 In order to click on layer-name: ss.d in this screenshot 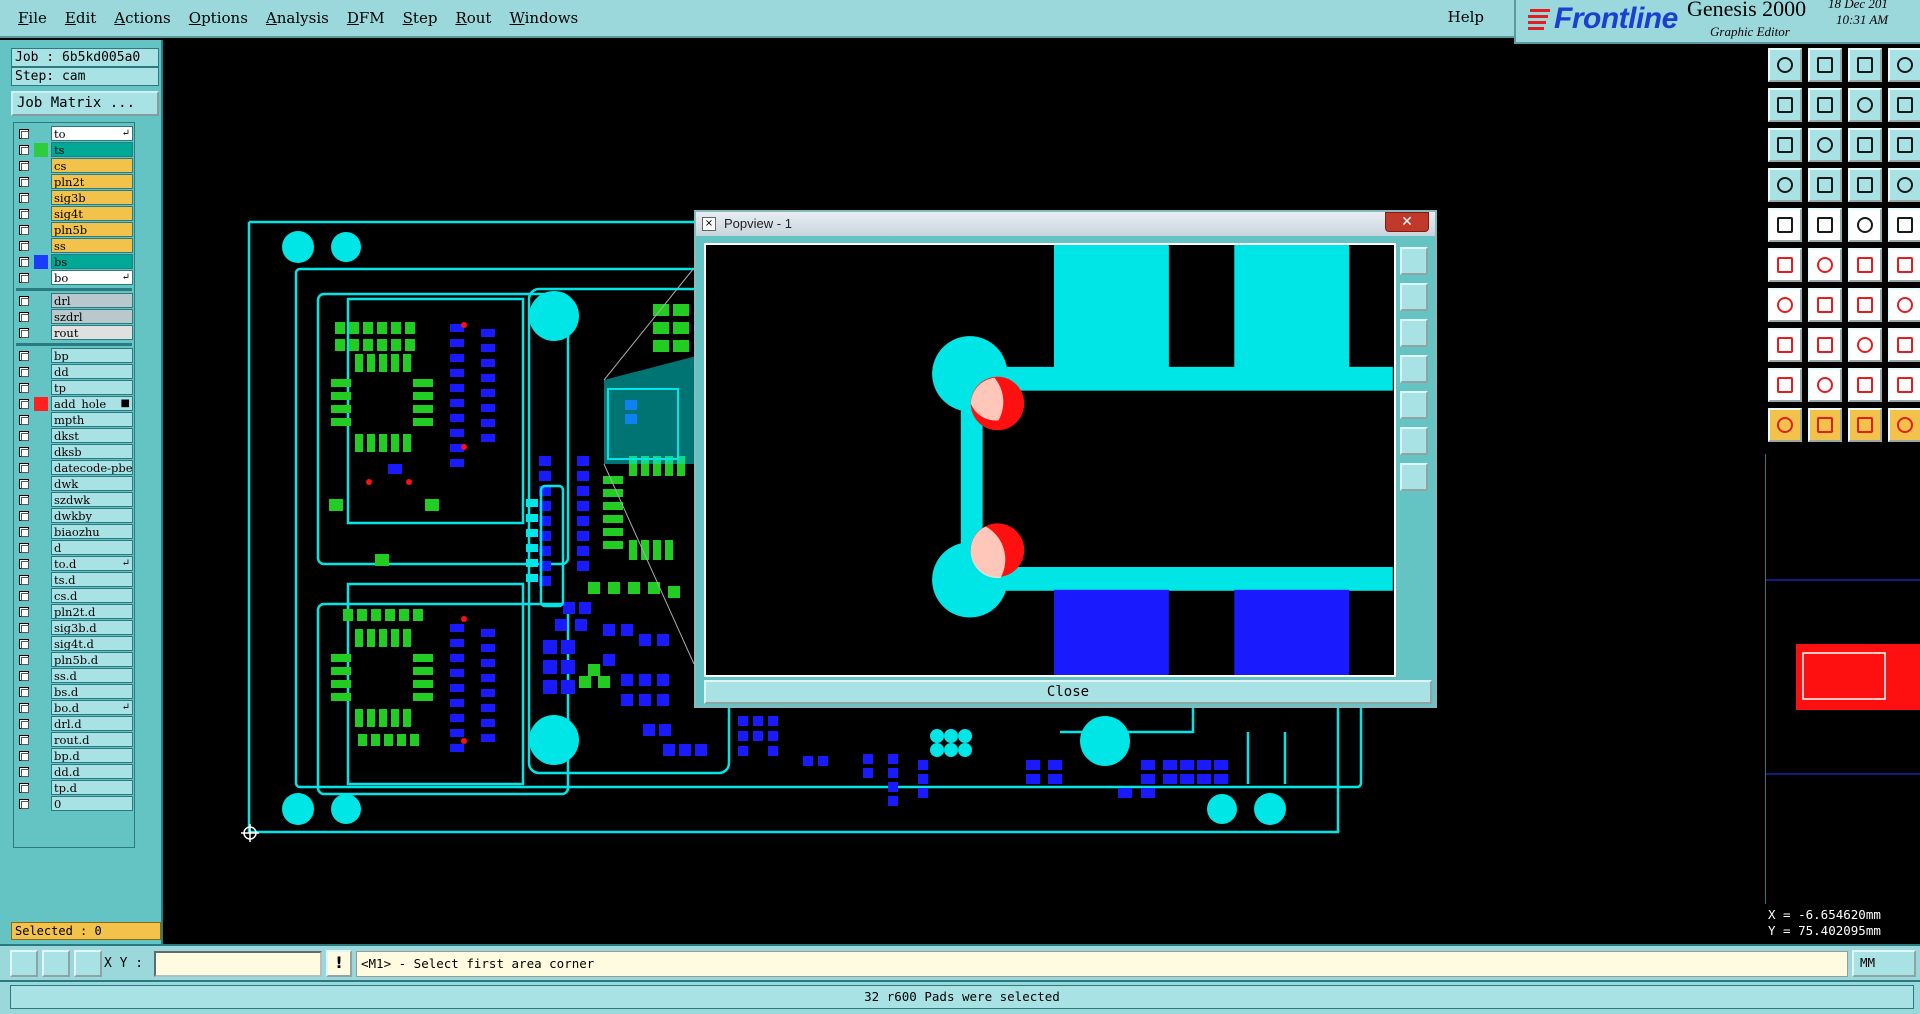, I will do `click(92, 675)`.